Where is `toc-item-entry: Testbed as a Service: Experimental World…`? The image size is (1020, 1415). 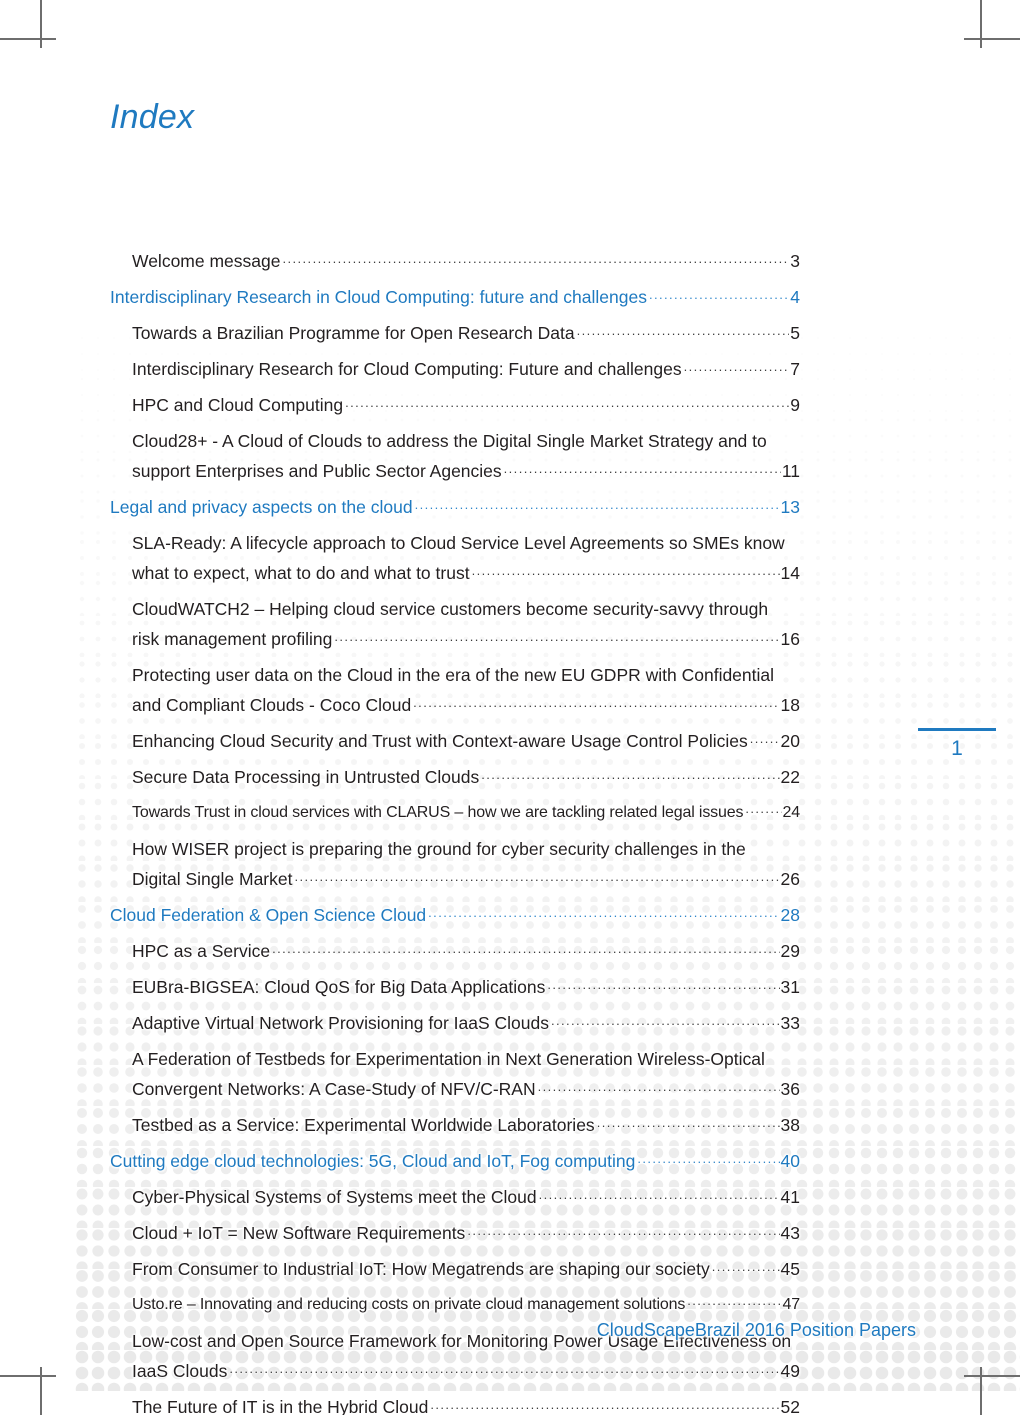
toc-item-entry: Testbed as a Service: Experimental World… is located at coordinates (466, 1125).